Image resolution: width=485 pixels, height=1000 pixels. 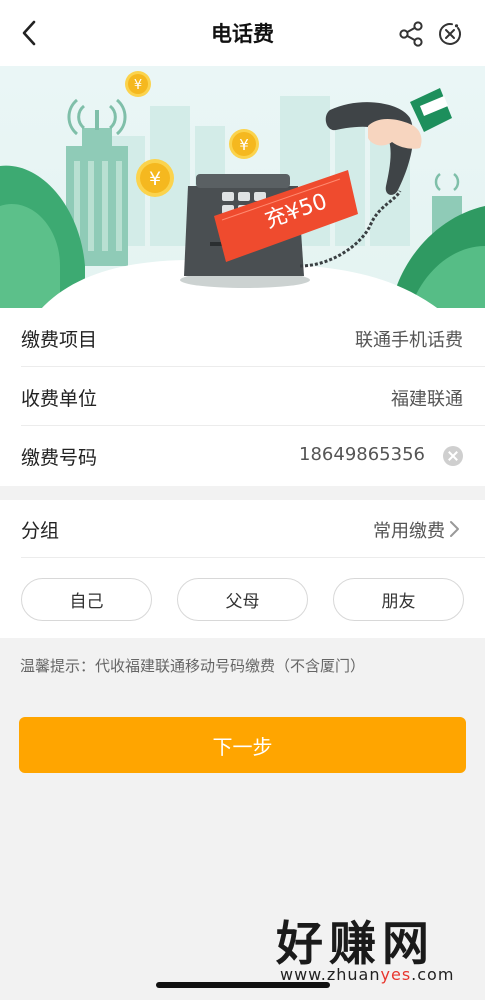 I want to click on close-icon, so click(x=450, y=34).